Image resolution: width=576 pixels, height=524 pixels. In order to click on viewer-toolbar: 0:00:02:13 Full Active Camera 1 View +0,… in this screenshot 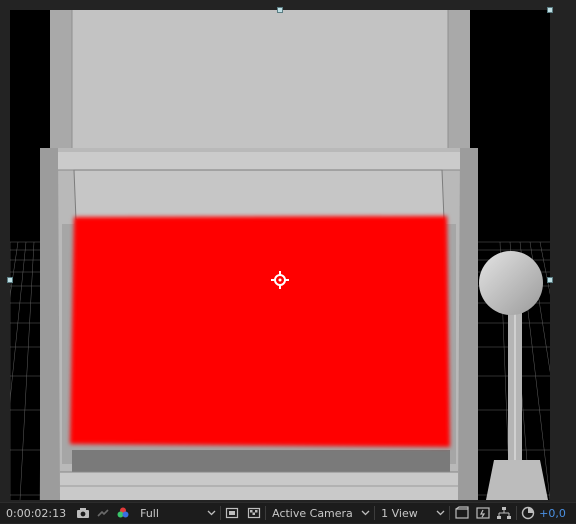, I will do `click(288, 512)`.